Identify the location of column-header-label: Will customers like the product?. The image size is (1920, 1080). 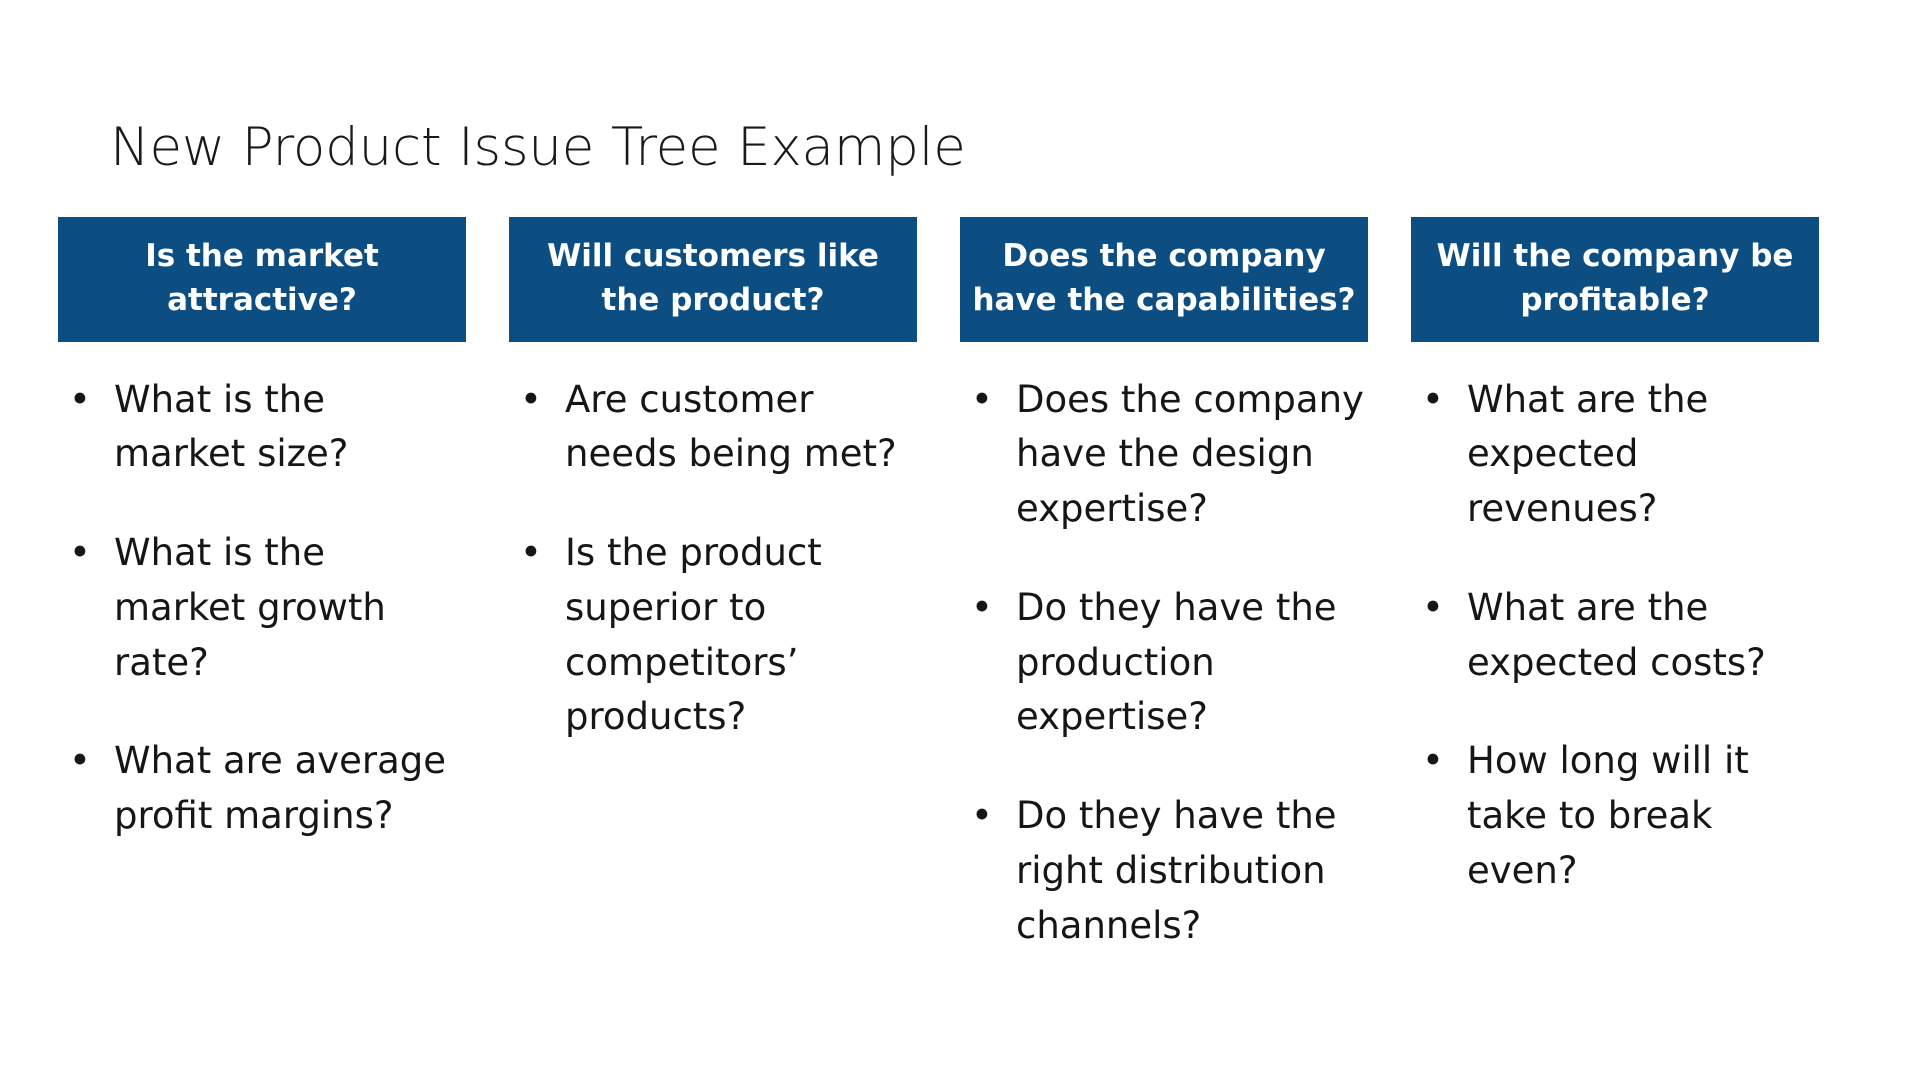
(713, 278).